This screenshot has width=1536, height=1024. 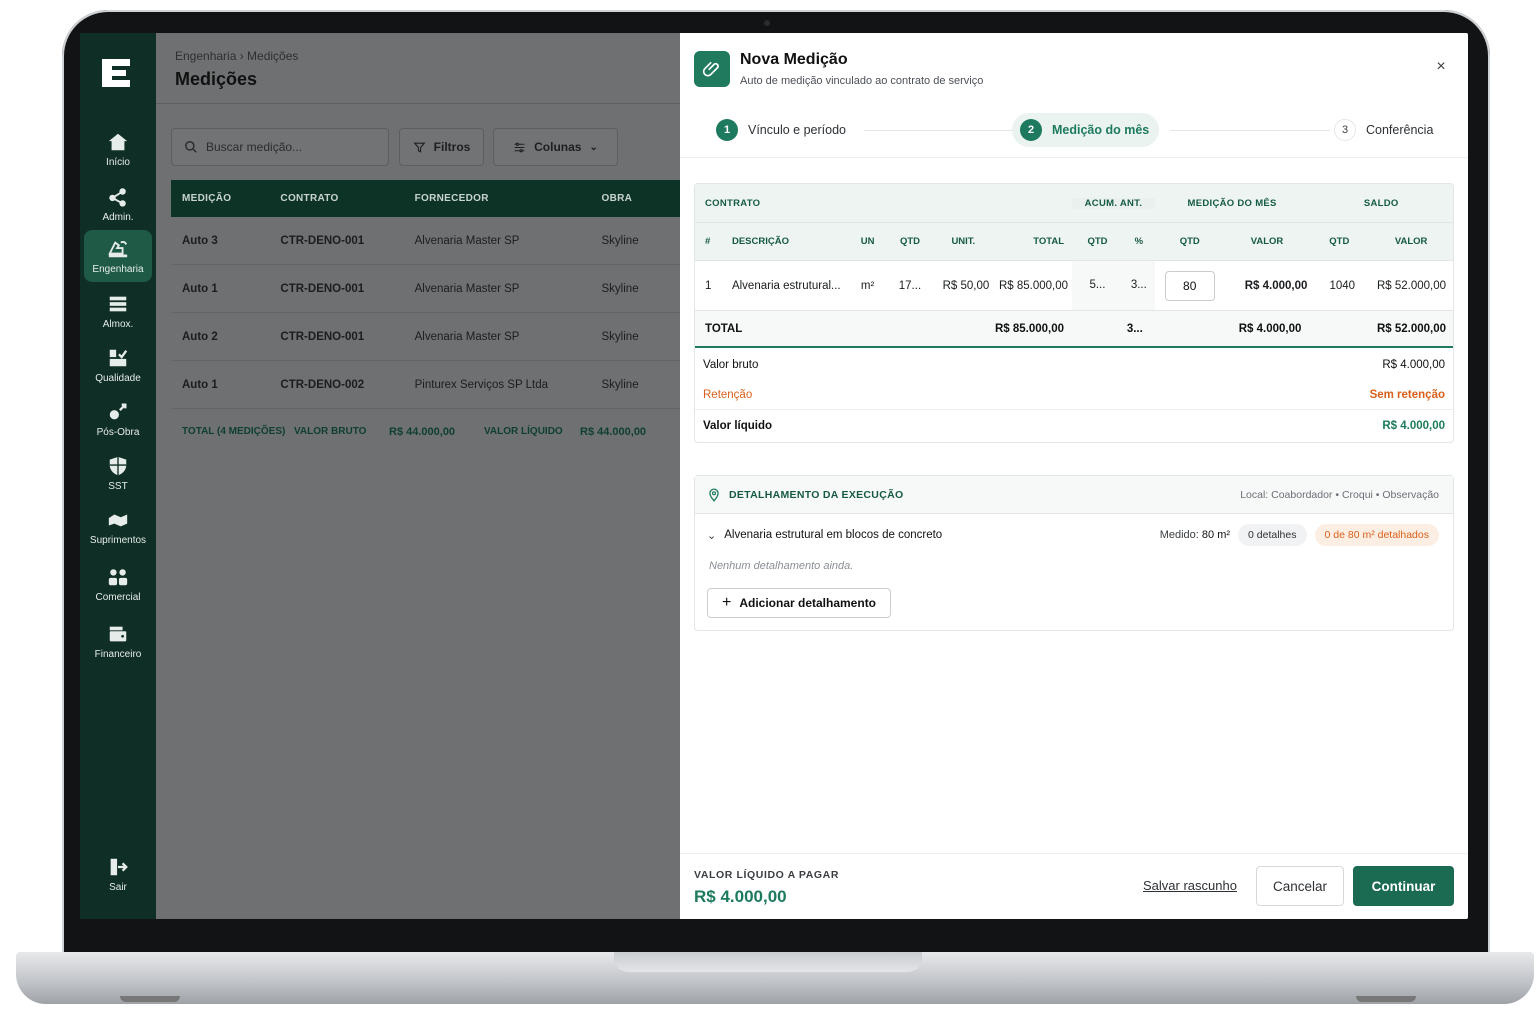 What do you see at coordinates (816, 494) in the screenshot?
I see `detail-title: DETALHAMENTO DA EXECUÇÃO` at bounding box center [816, 494].